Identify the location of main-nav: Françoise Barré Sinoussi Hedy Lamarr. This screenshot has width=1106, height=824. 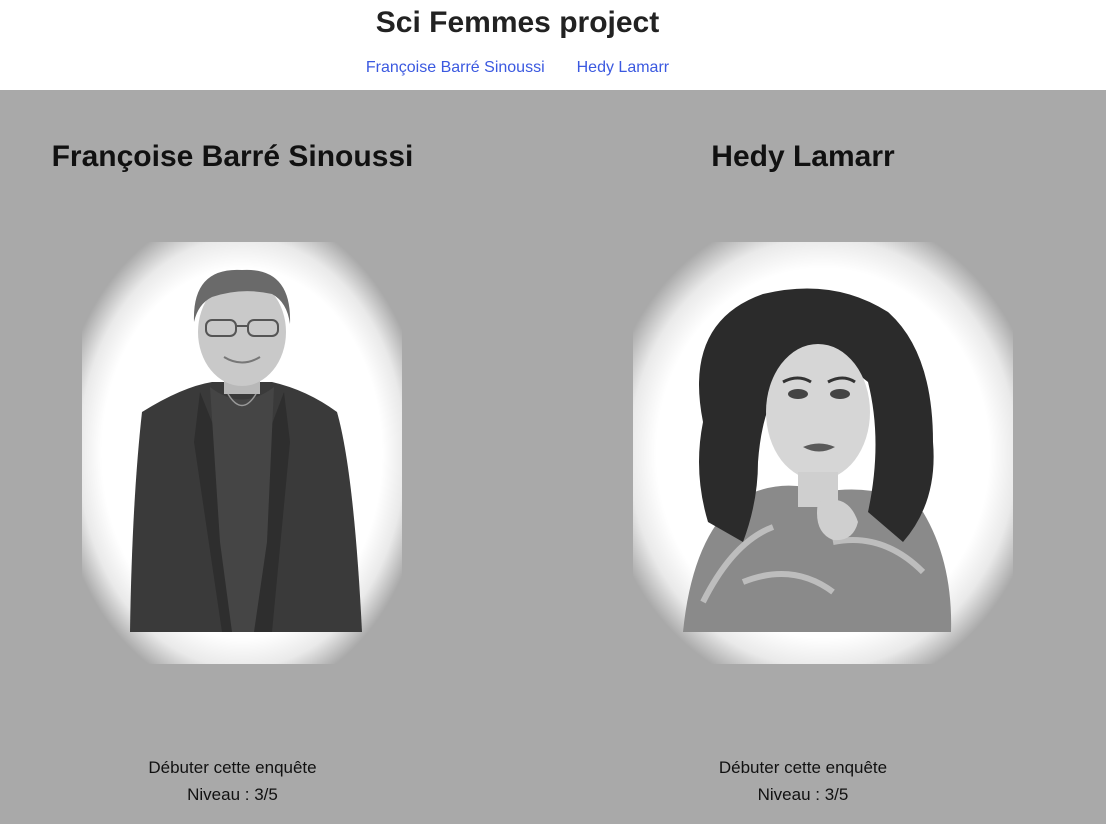
(517, 68).